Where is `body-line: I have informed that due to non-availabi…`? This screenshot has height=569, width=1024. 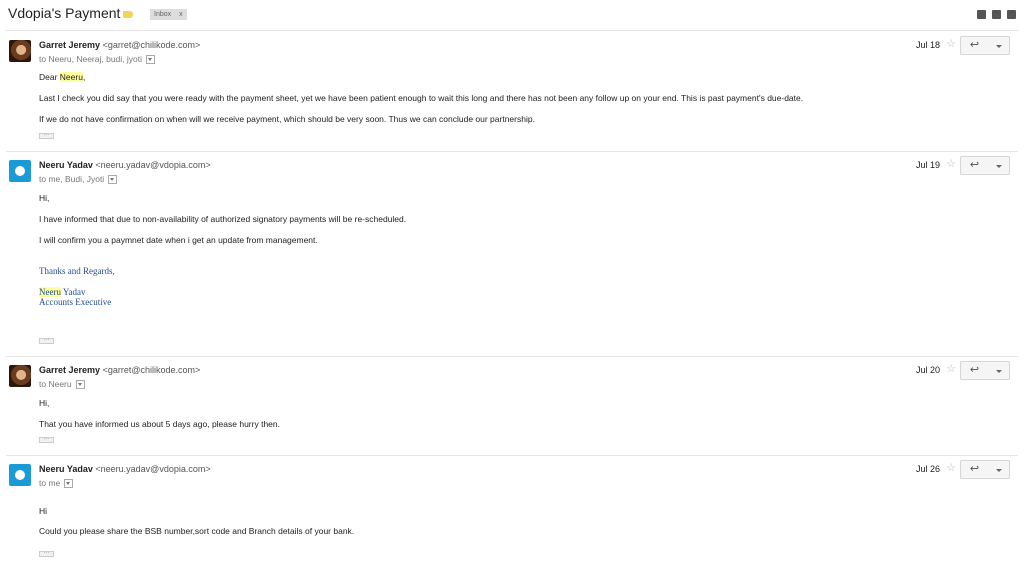 body-line: I have informed that due to non-availabi… is located at coordinates (223, 219).